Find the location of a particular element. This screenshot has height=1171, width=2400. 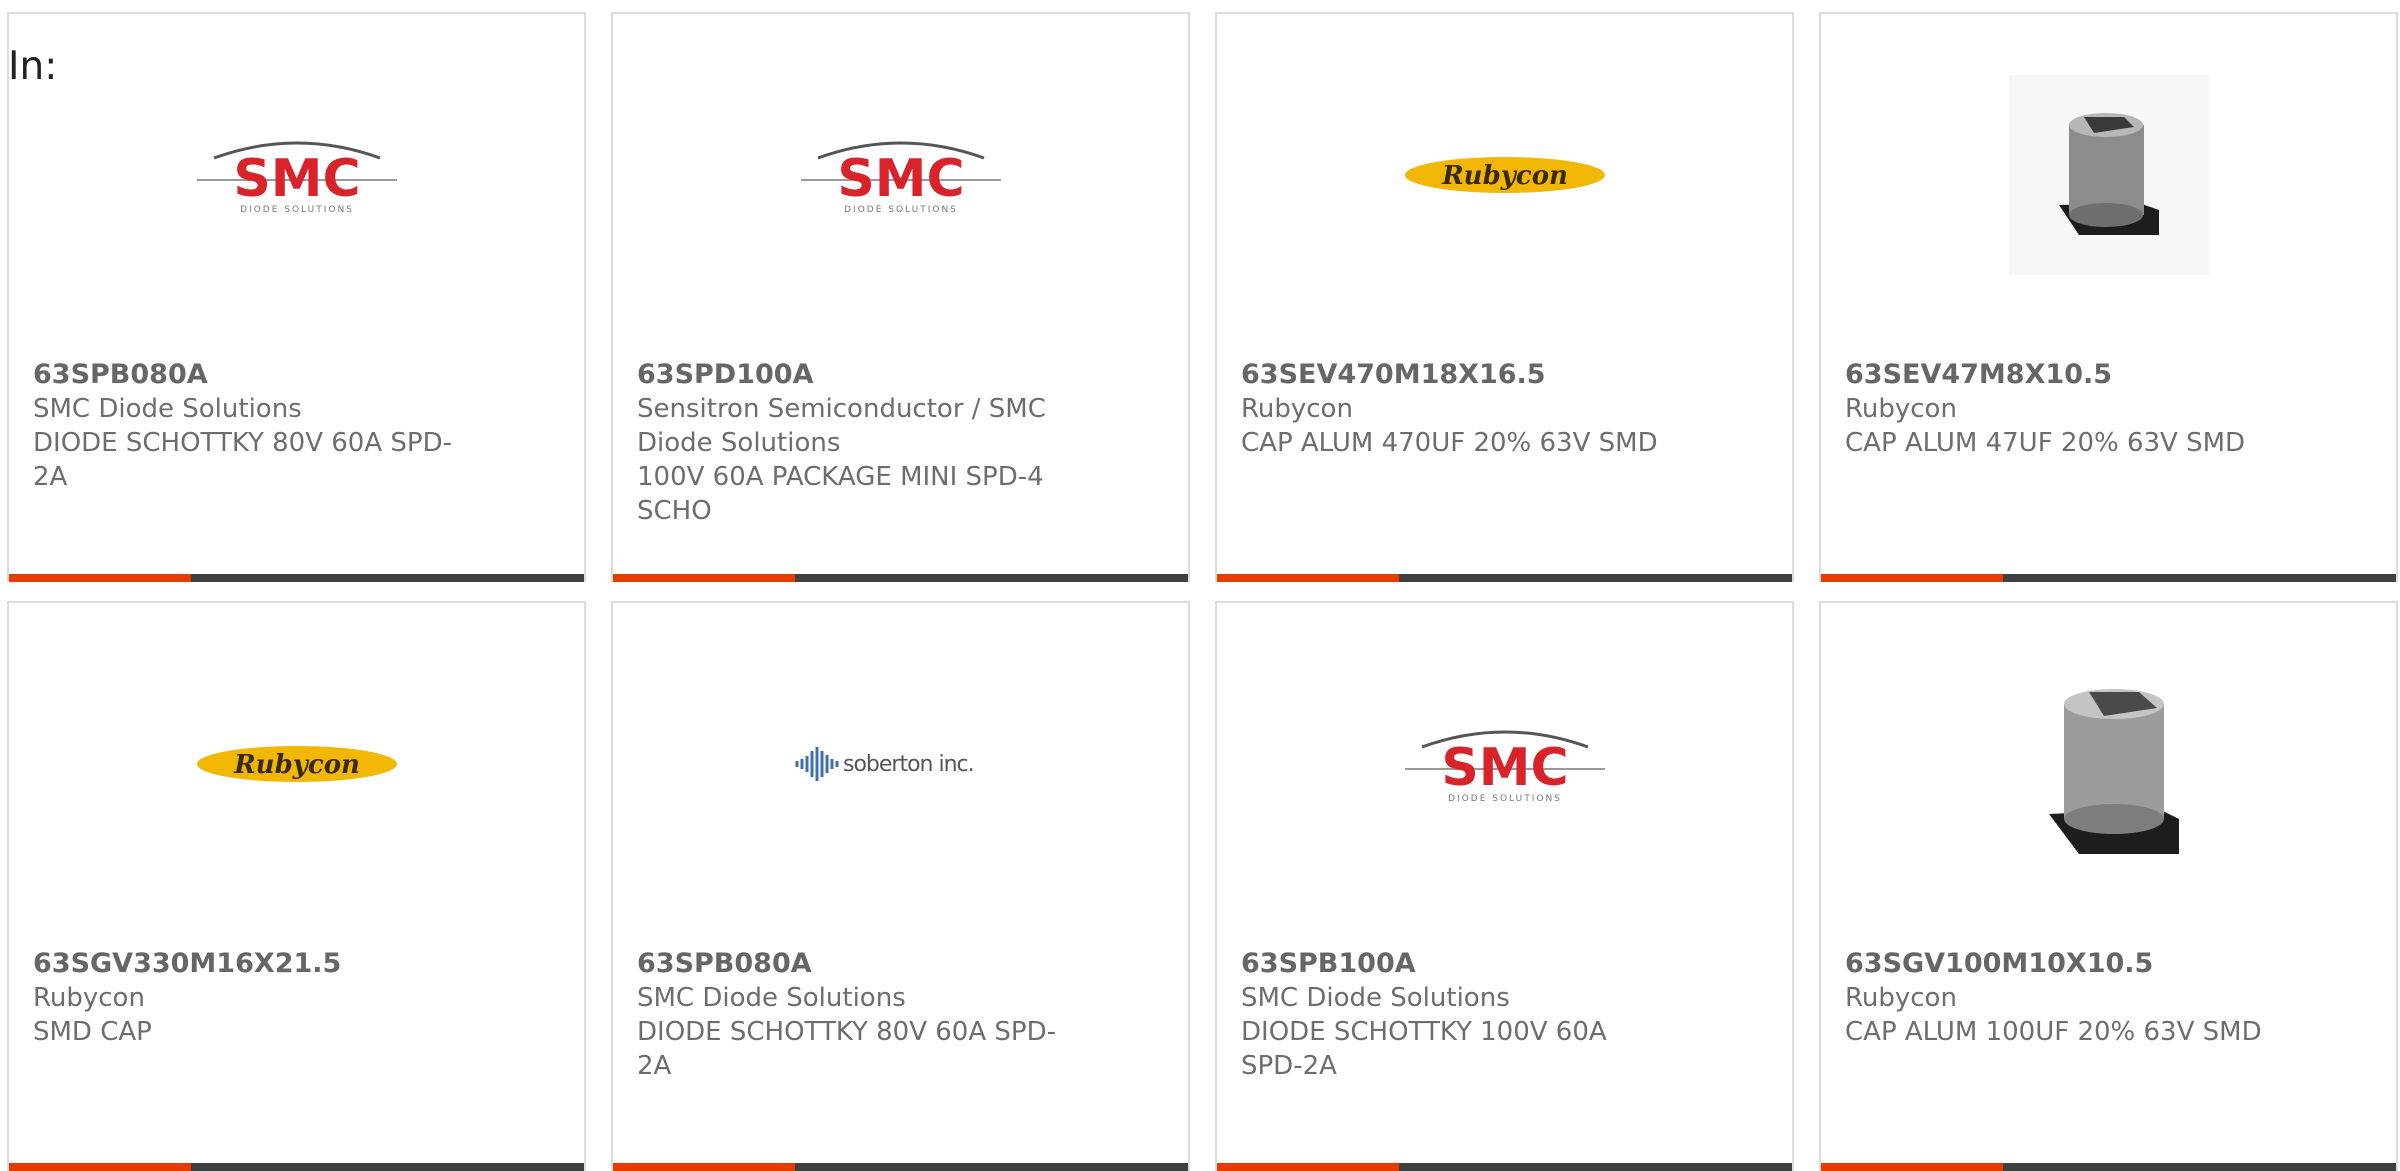

part-description: CAP ALUM 100UF 20% 63V SMD is located at coordinates (2053, 1032).